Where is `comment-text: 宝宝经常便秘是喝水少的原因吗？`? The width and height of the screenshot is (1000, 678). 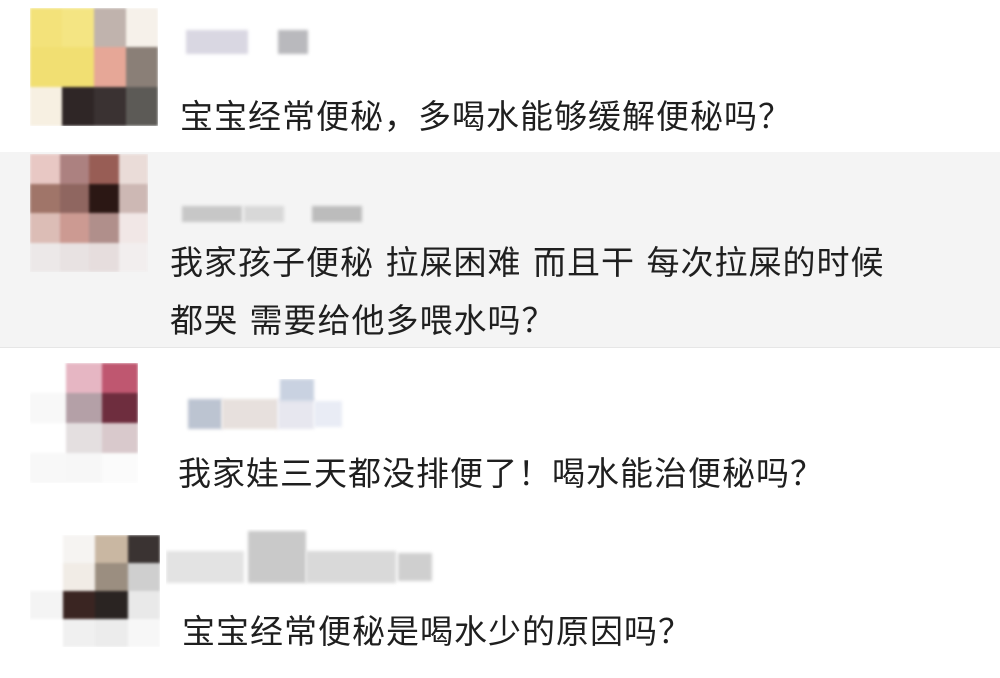 comment-text: 宝宝经常便秘是喝水少的原因吗？ is located at coordinates (437, 631).